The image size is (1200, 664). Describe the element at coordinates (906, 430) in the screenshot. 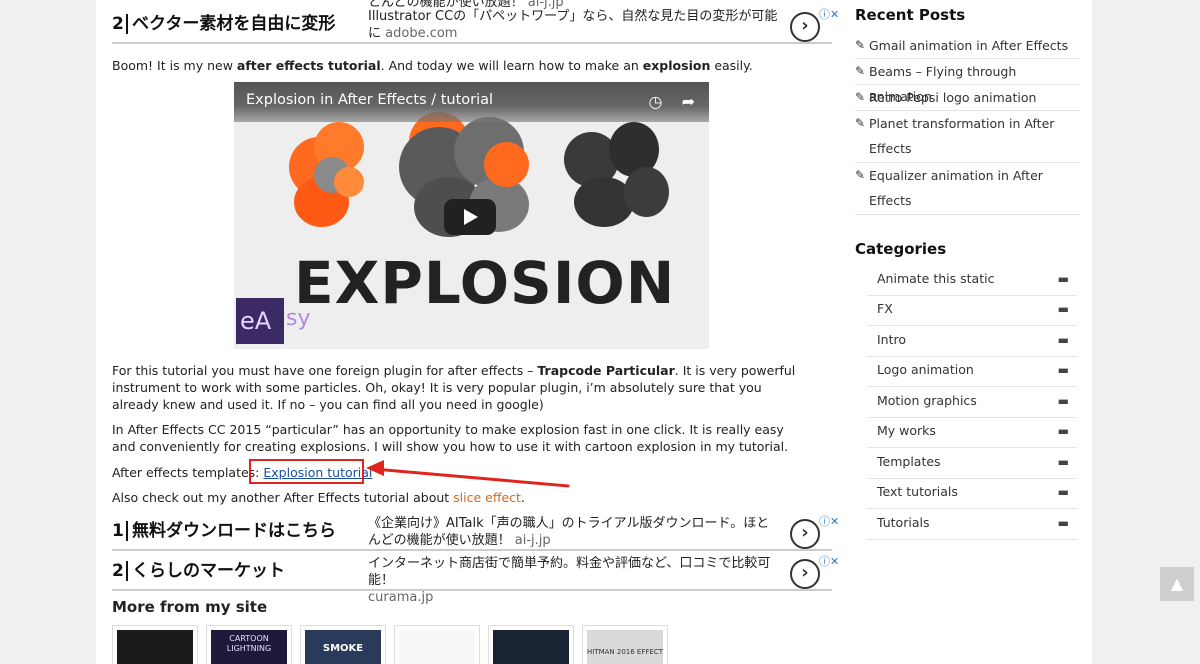

I see `category-link: My works` at that location.